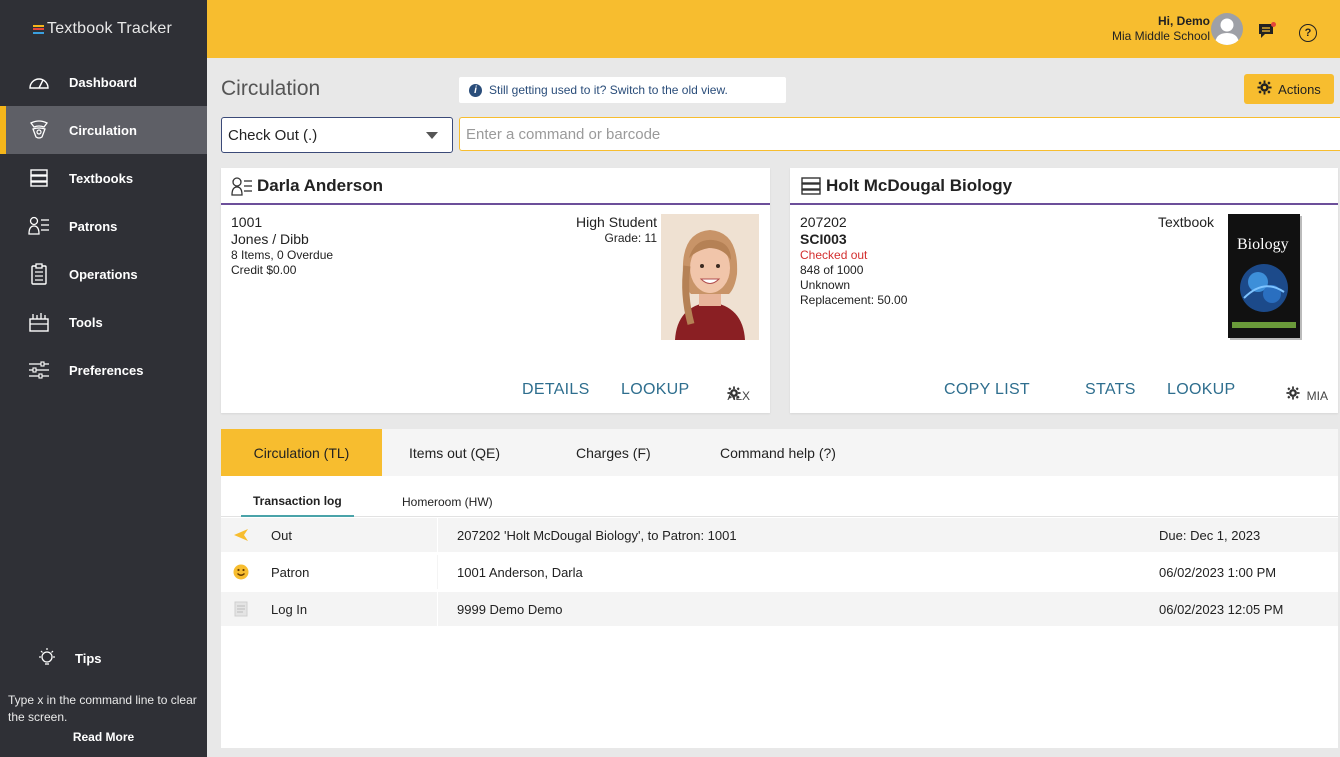  What do you see at coordinates (1299, 89) in the screenshot?
I see `actions-label: Actions` at bounding box center [1299, 89].